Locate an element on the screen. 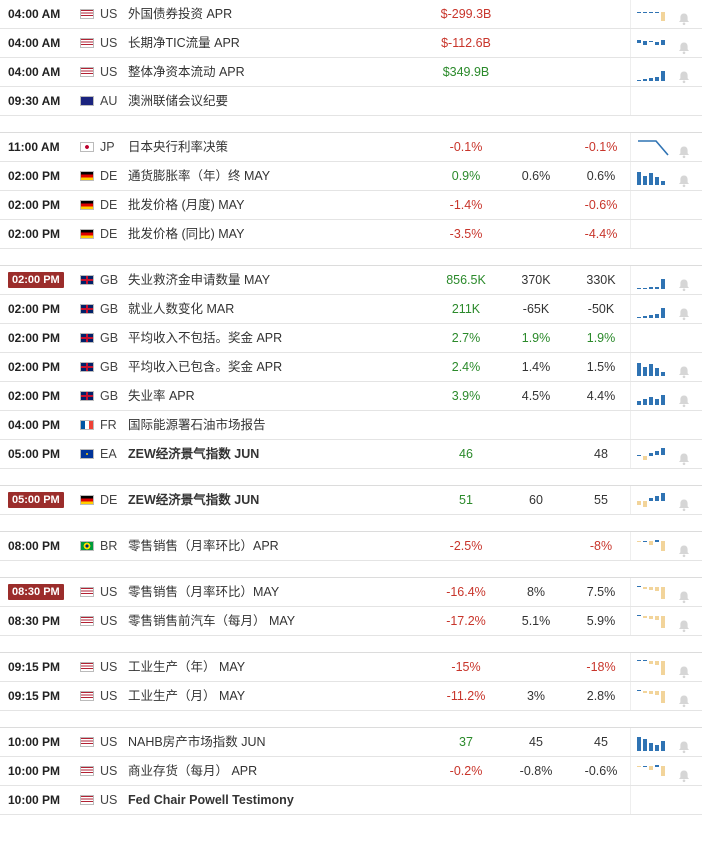  forecast-value: 1.9% is located at coordinates (536, 338).